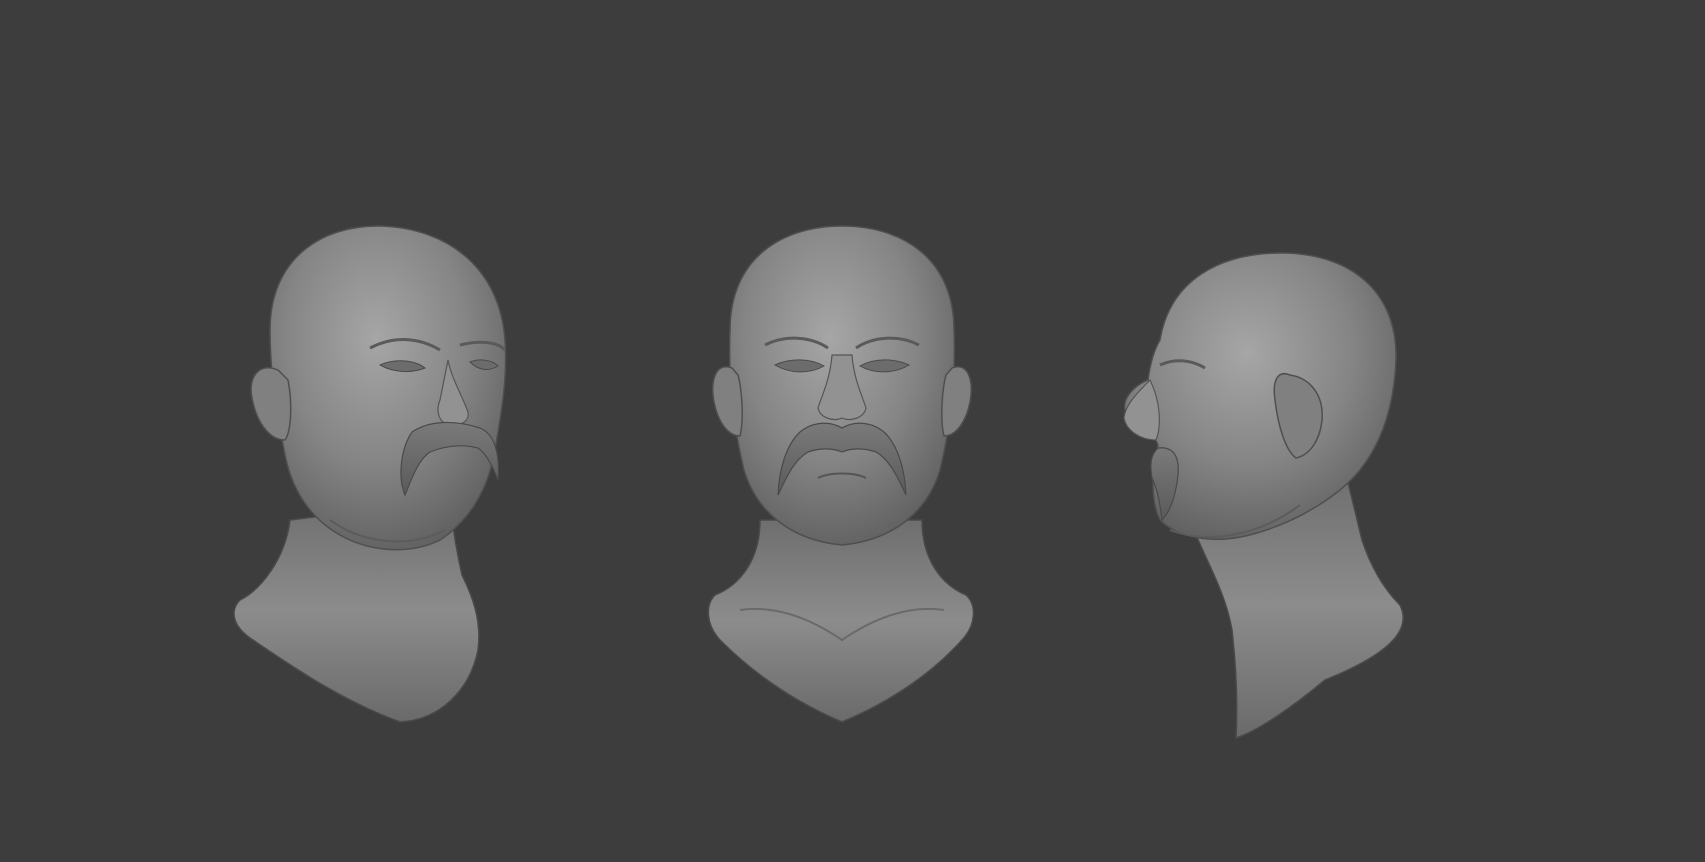  I want to click on nose, so click(1141, 409).